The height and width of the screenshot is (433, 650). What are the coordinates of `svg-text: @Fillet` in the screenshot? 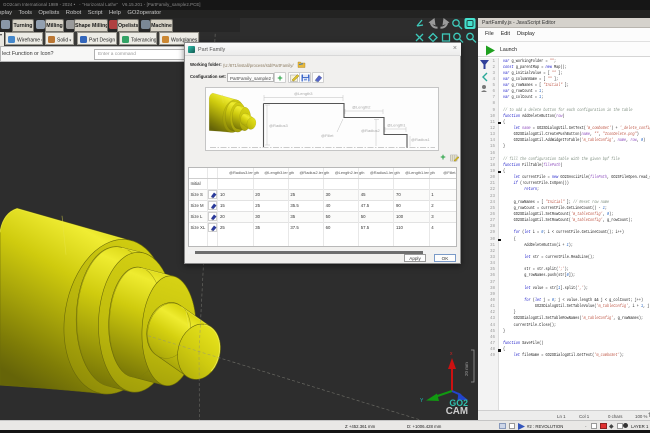 It's located at (327, 135).